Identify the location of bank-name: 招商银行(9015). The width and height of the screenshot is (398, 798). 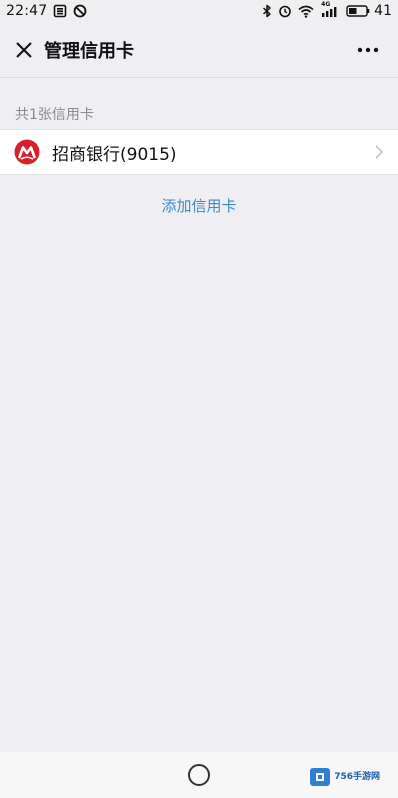
(114, 154).